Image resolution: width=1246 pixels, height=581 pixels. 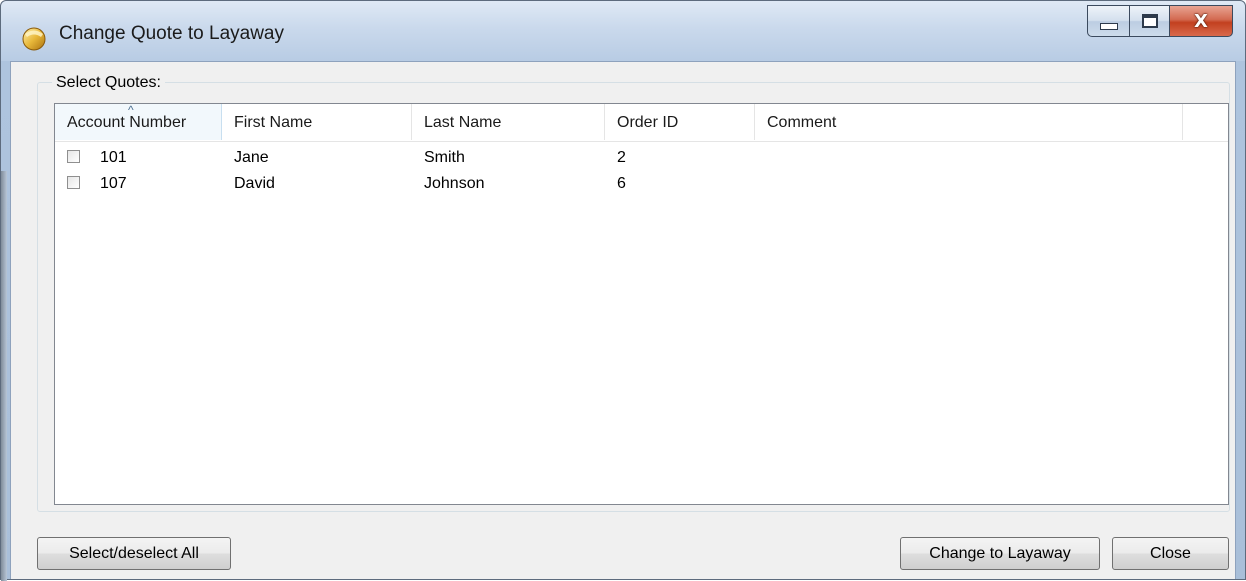 What do you see at coordinates (254, 183) in the screenshot?
I see `first-name-cell: David` at bounding box center [254, 183].